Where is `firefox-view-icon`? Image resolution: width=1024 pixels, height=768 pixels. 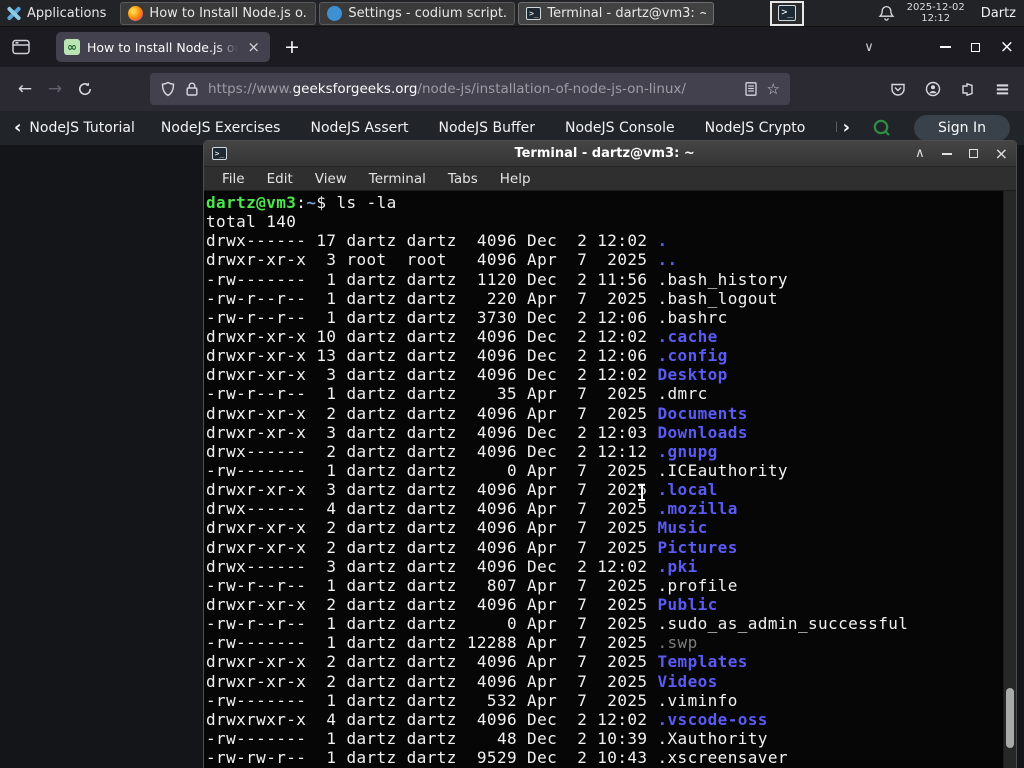 firefox-view-icon is located at coordinates (21, 47).